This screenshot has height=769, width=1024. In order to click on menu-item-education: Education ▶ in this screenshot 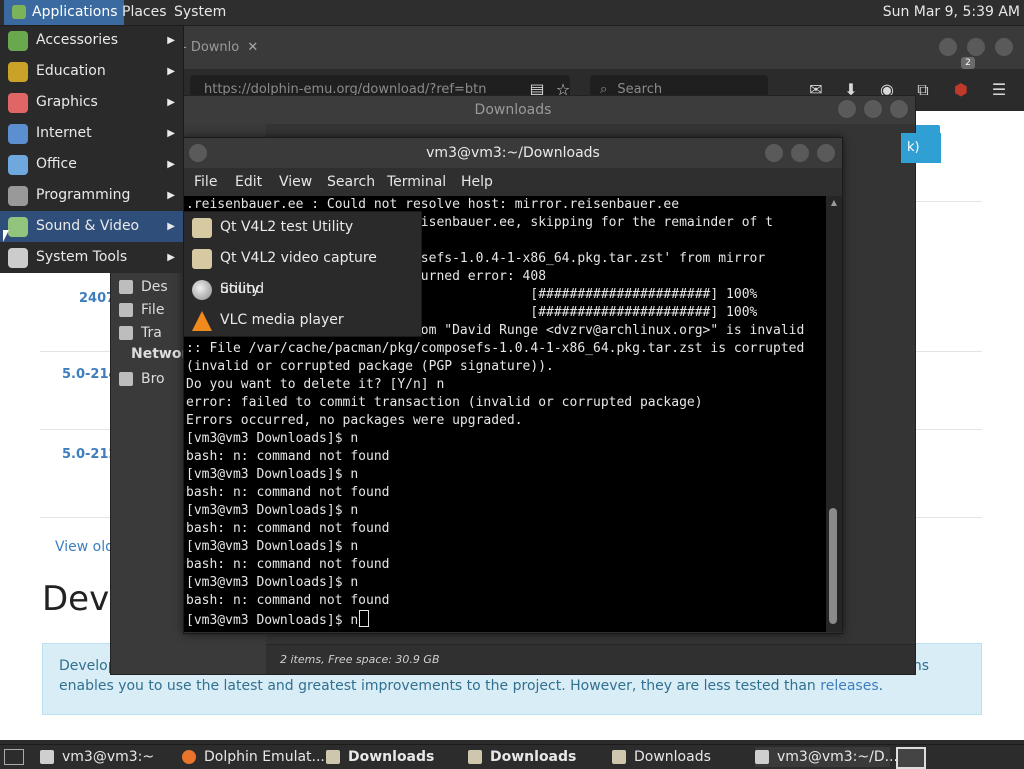, I will do `click(91, 71)`.